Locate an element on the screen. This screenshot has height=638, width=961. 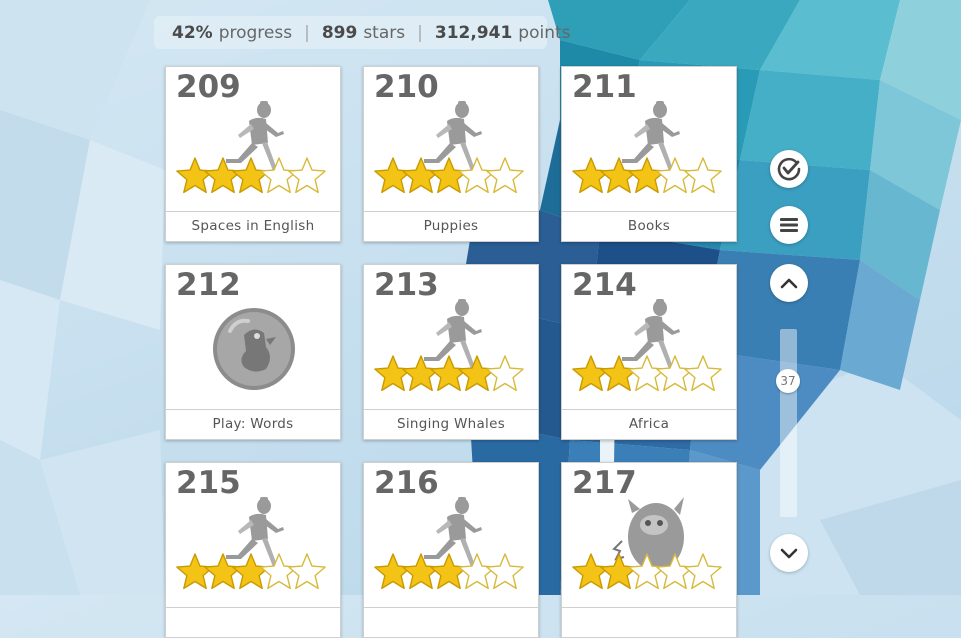
menu-button is located at coordinates (789, 225).